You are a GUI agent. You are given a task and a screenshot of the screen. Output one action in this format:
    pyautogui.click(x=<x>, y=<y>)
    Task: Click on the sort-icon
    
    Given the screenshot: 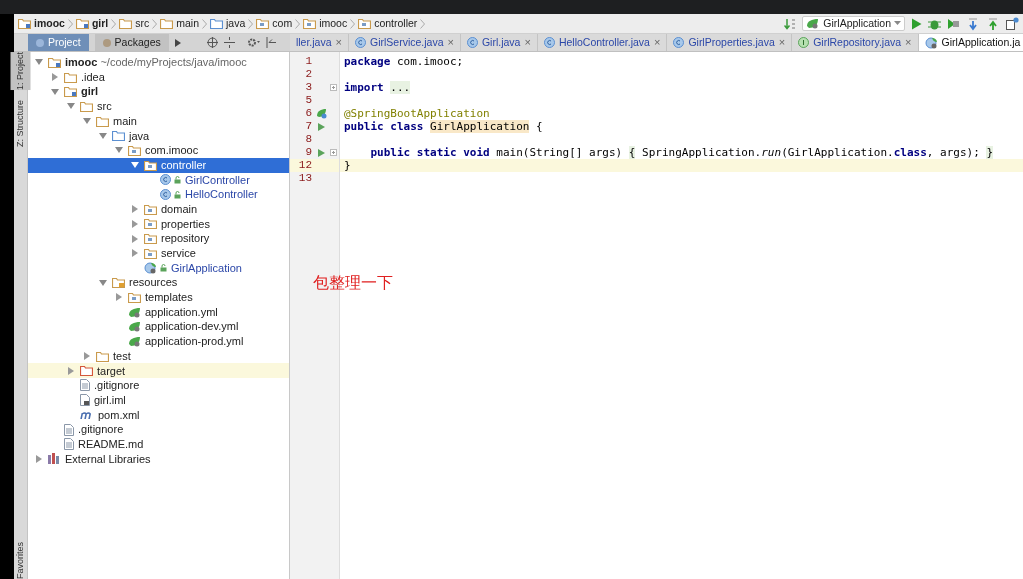 What is the action you would take?
    pyautogui.click(x=790, y=23)
    